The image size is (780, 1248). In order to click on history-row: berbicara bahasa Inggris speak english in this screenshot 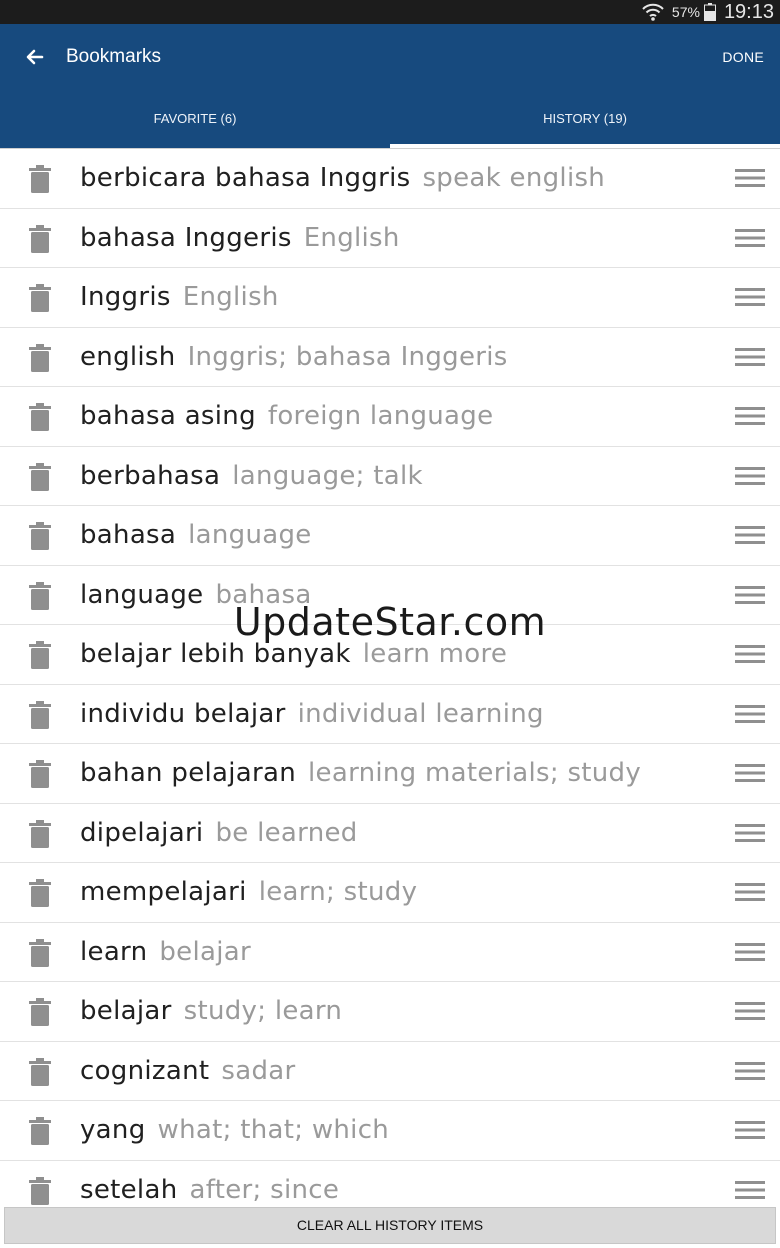, I will do `click(390, 179)`.